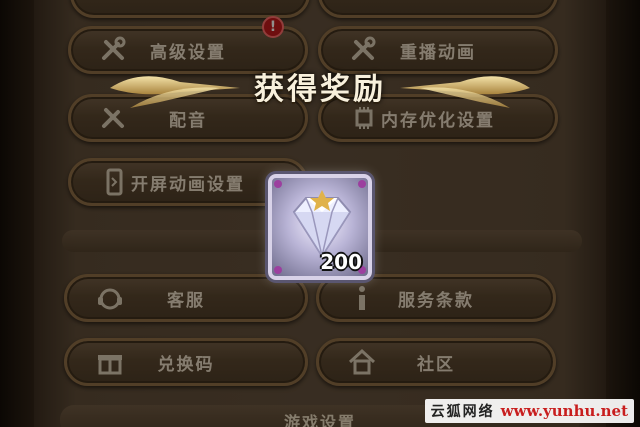 Image resolution: width=640 pixels, height=427 pixels. Describe the element at coordinates (320, 227) in the screenshot. I see `reward-item-card: 200` at that location.